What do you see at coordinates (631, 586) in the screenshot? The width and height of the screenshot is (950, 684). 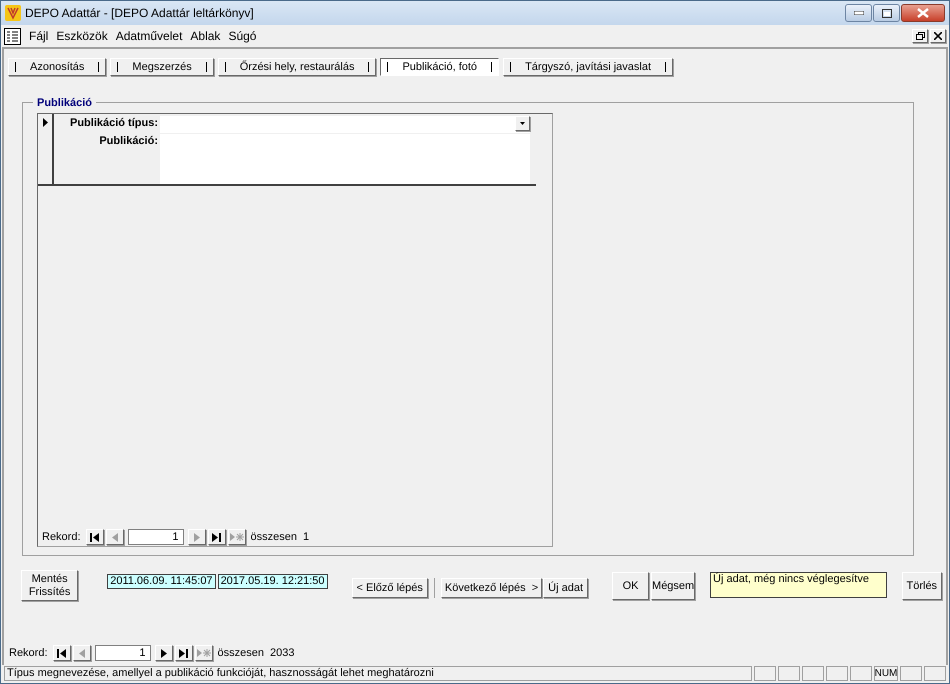 I see `ok-button: OK` at bounding box center [631, 586].